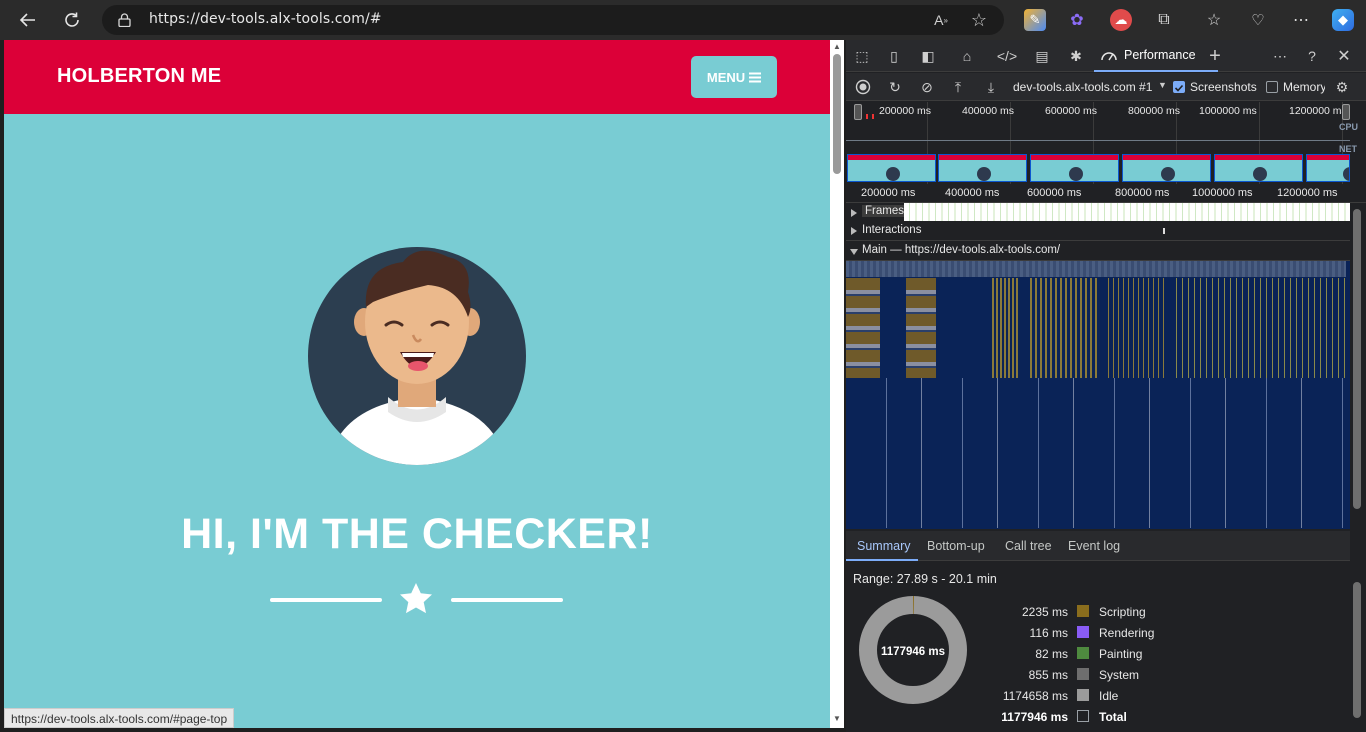  I want to click on scroll-down-icon: ▼, so click(837, 718).